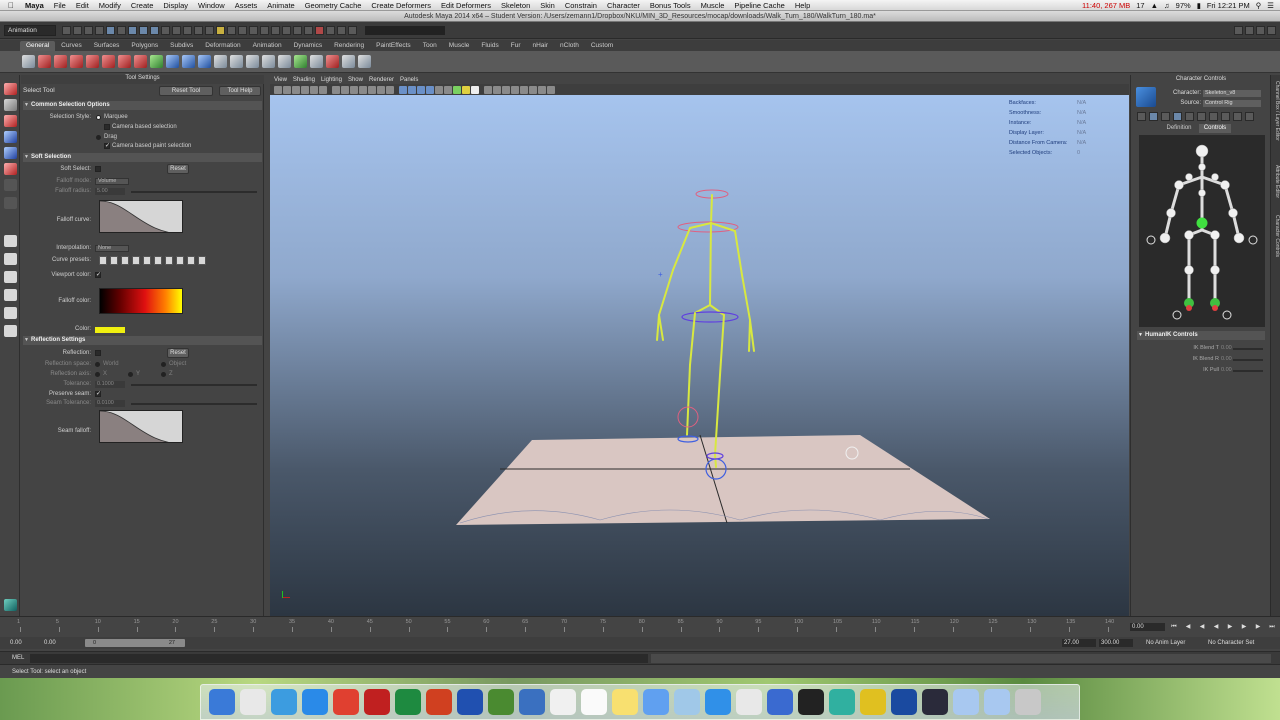  Describe the element at coordinates (110, 5) in the screenshot. I see `menu-modify: Modify` at that location.